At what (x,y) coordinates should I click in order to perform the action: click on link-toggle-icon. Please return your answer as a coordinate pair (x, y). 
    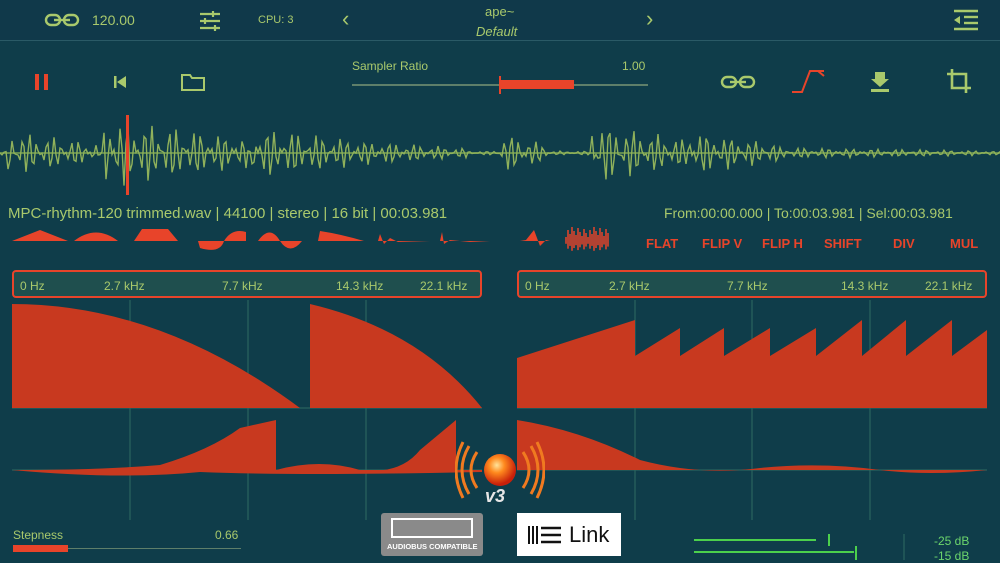
    Looking at the image, I should click on (738, 82).